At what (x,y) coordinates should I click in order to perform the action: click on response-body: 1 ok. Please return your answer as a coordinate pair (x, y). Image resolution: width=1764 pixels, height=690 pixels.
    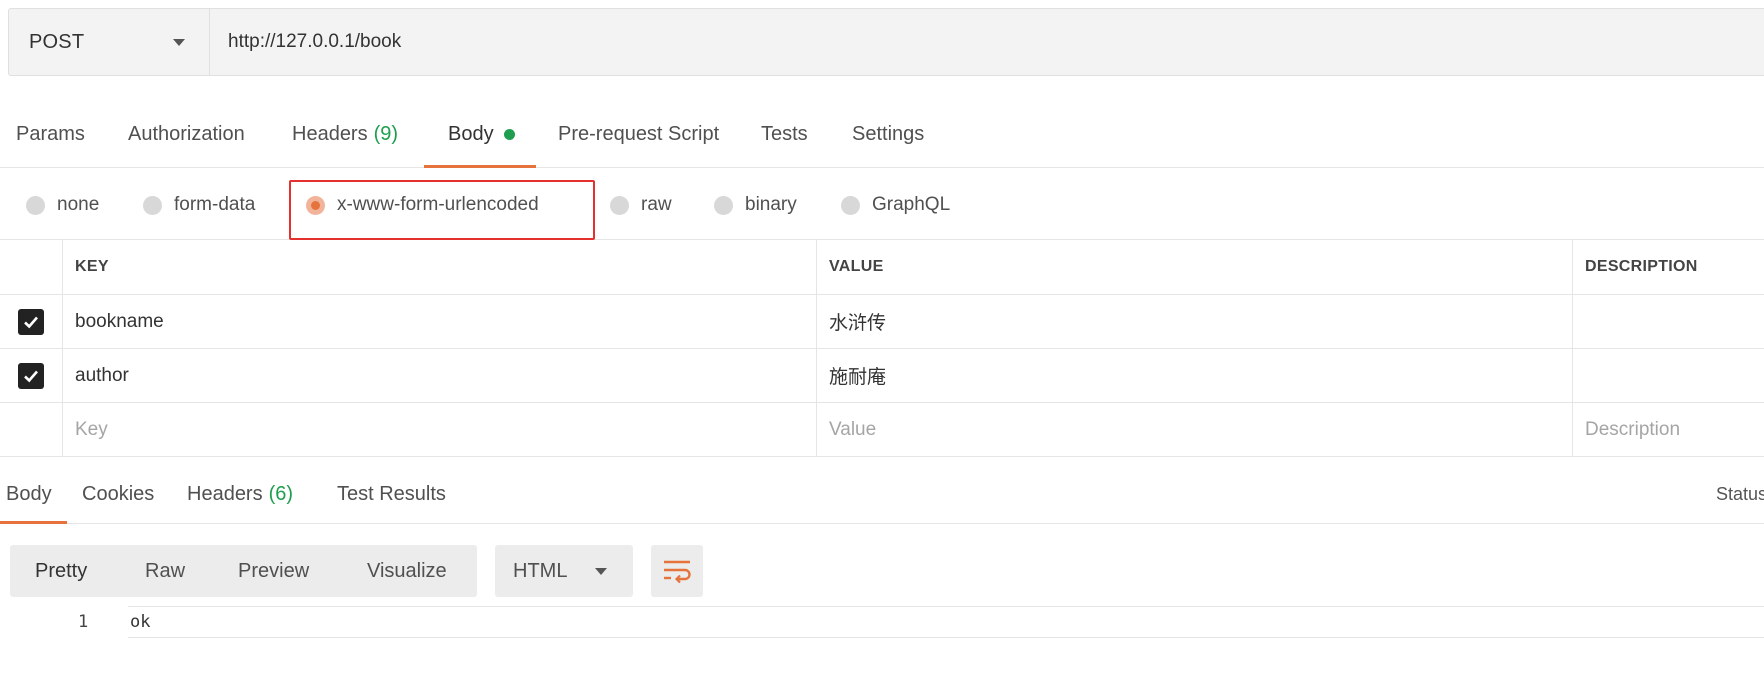
    Looking at the image, I should click on (882, 624).